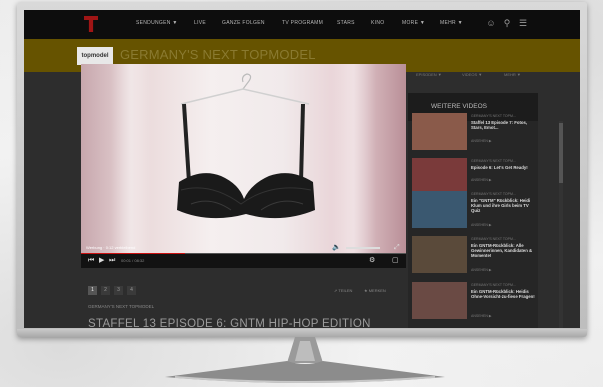 The width and height of the screenshot is (603, 387). What do you see at coordinates (112, 261) in the screenshot?
I see `skip-forward-icon: ⏭` at bounding box center [112, 261].